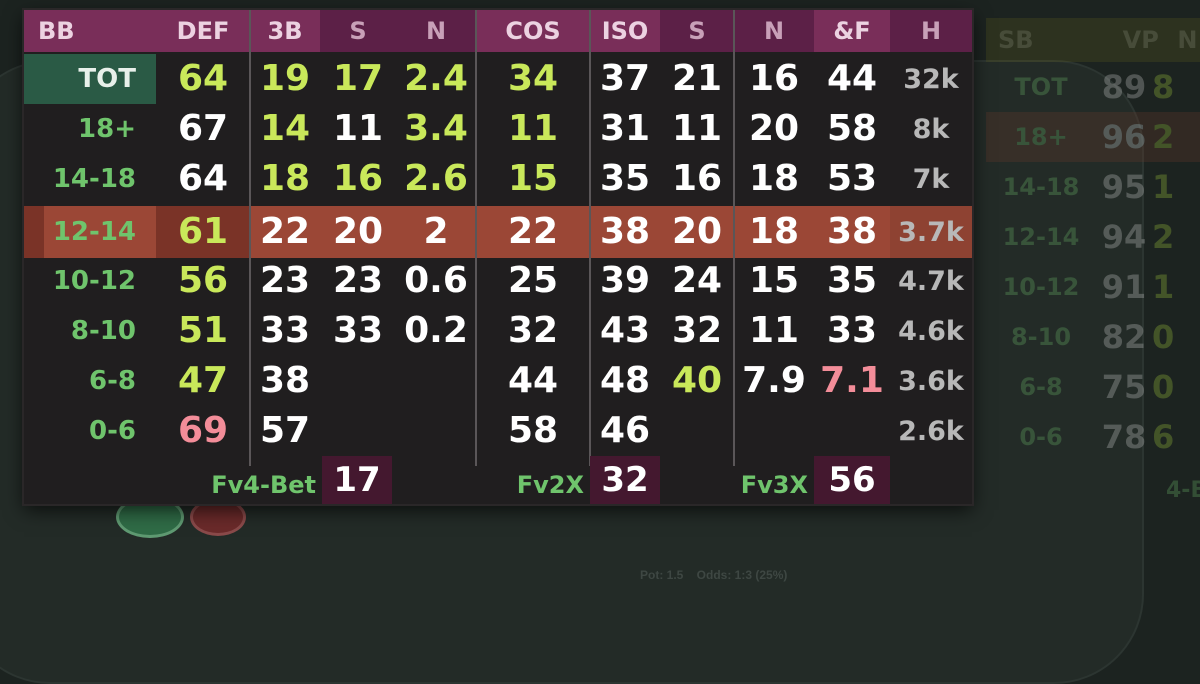  I want to click on stat-and-f: 38, so click(852, 232).